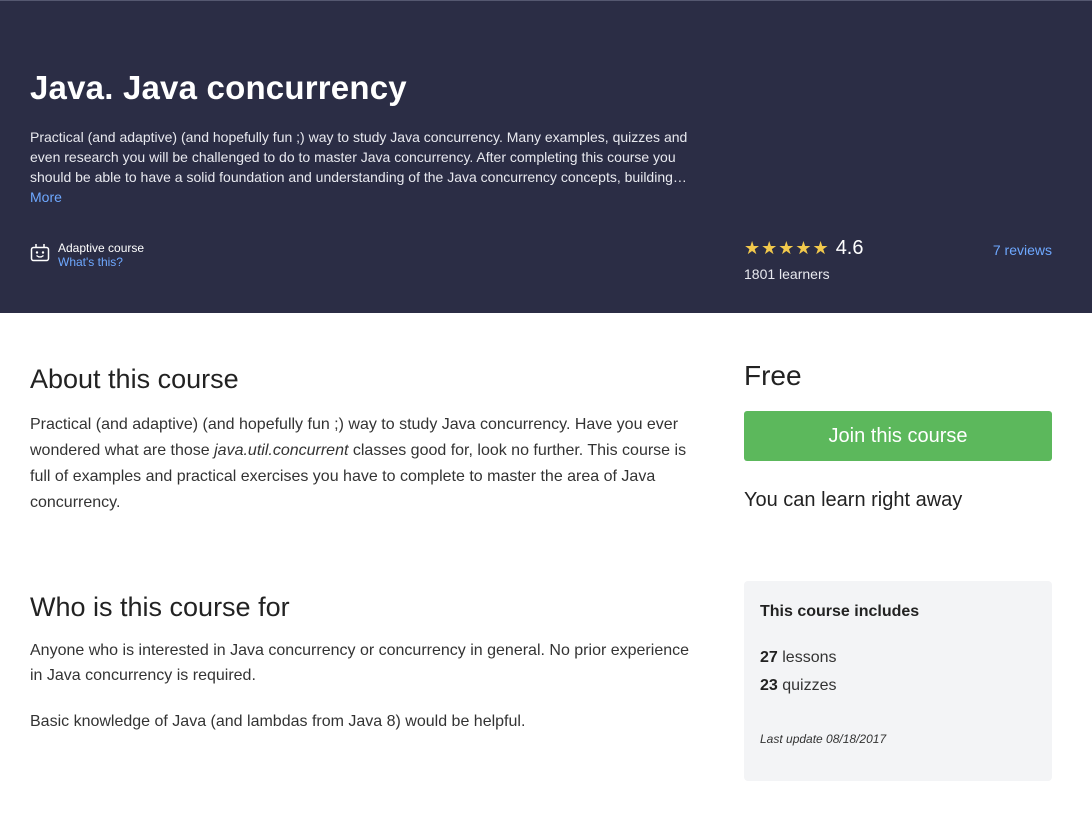 The height and width of the screenshot is (813, 1092). I want to click on course-title: Java. Java concurrency, so click(218, 87).